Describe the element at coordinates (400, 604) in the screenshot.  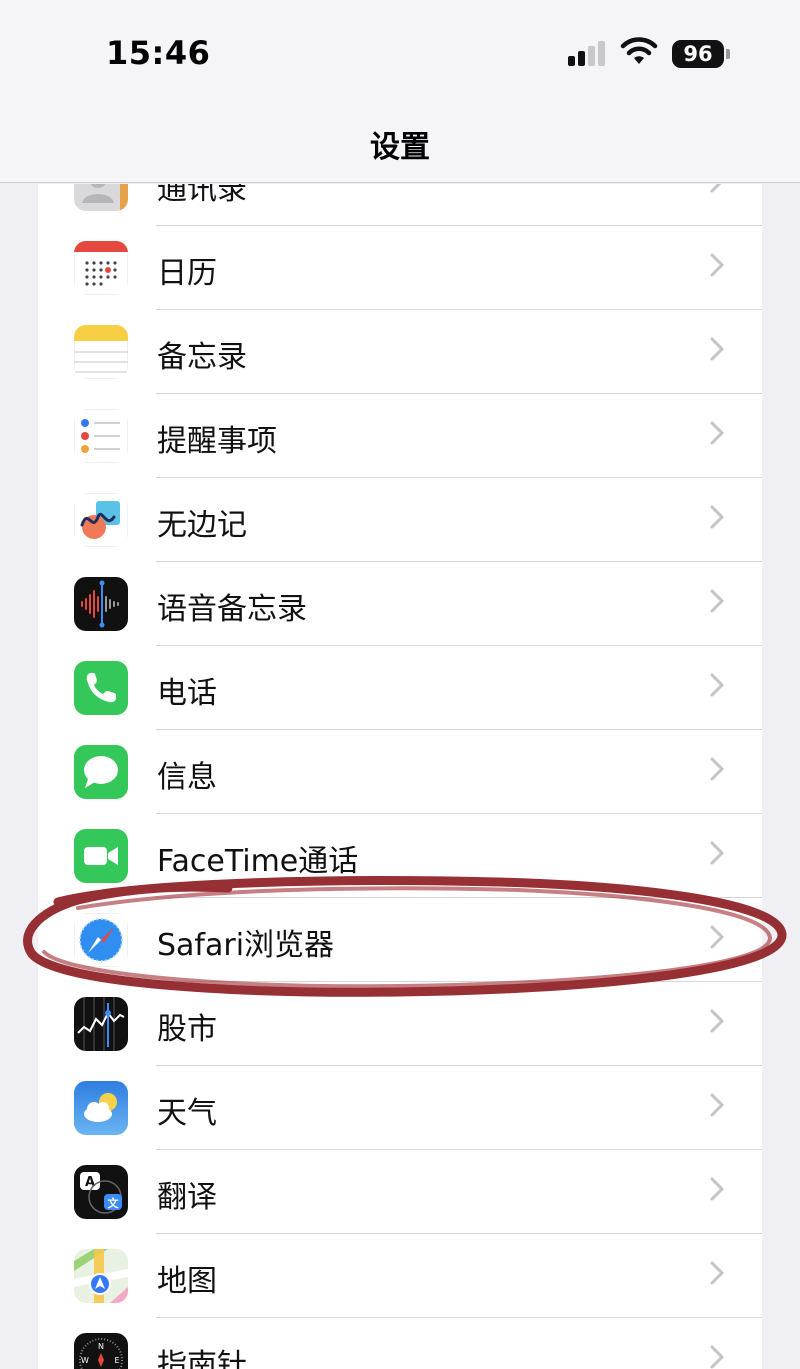
I see `settings-row-voice-memos: 语音备忘录` at that location.